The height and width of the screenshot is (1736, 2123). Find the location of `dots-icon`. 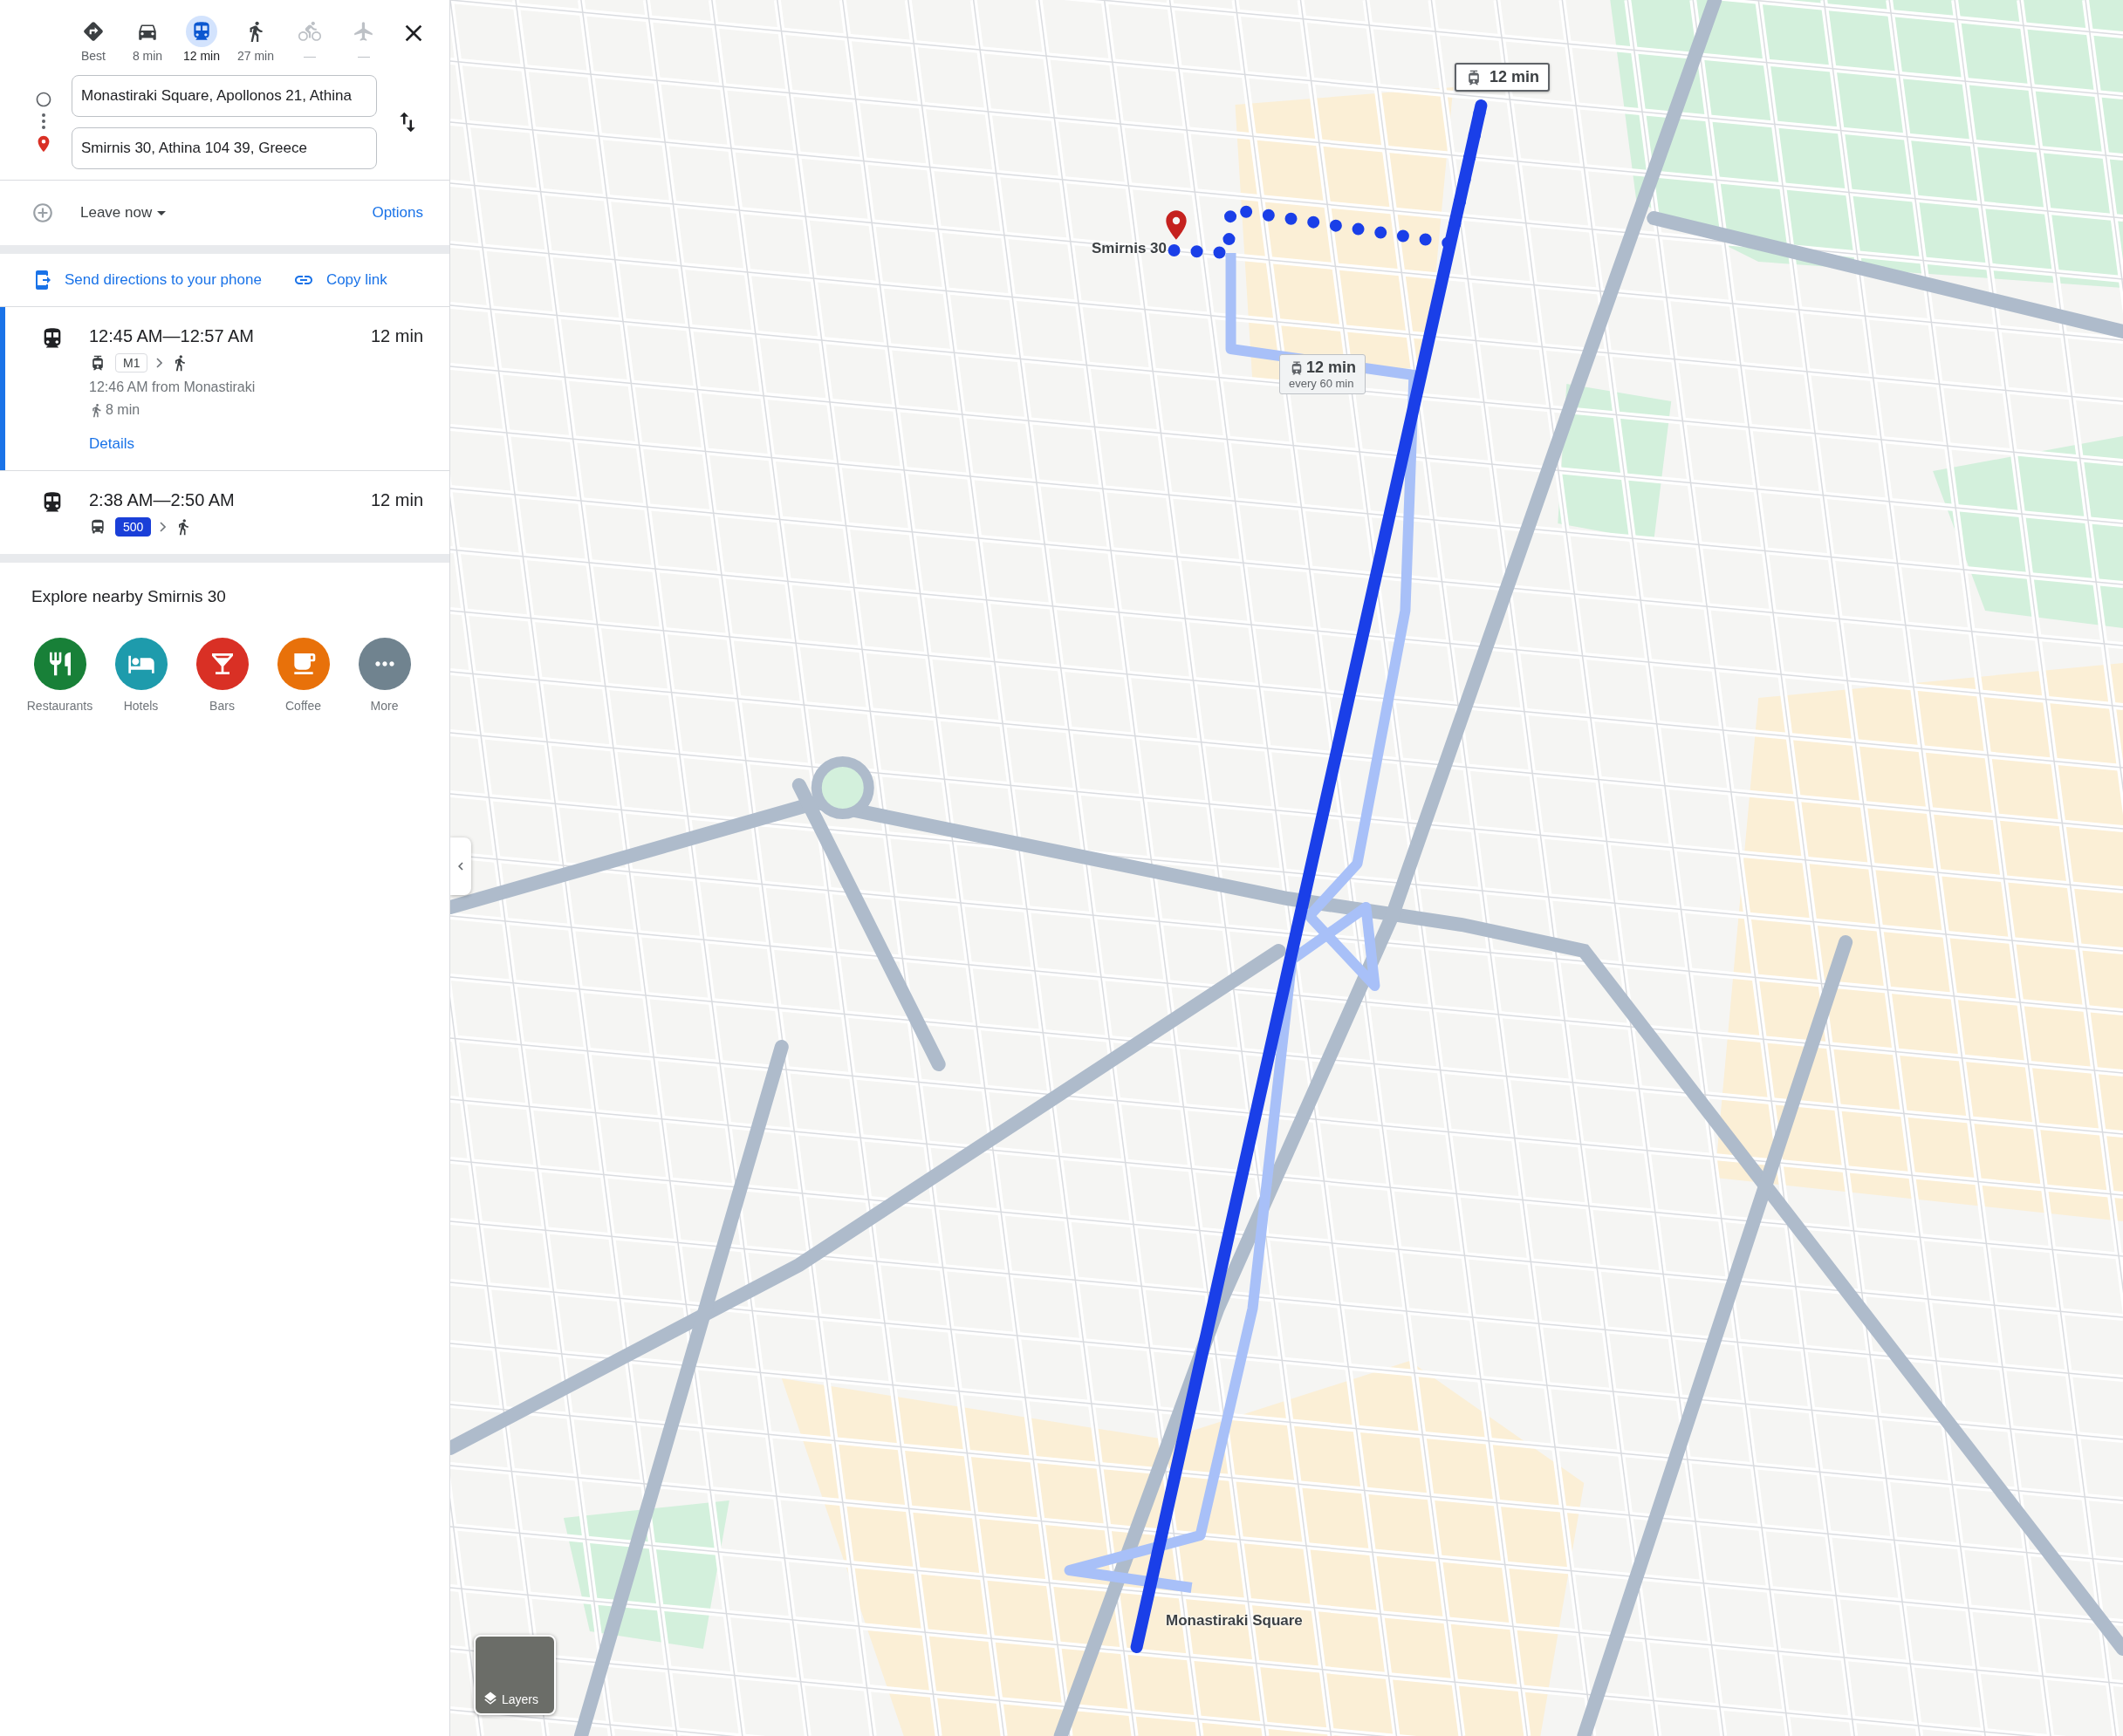

dots-icon is located at coordinates (43, 121).